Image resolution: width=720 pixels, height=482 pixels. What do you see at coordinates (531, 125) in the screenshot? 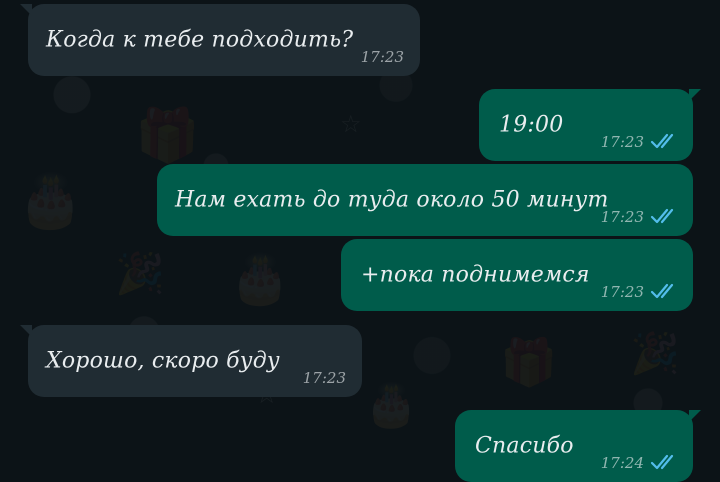
I see `message-text: 19:00` at bounding box center [531, 125].